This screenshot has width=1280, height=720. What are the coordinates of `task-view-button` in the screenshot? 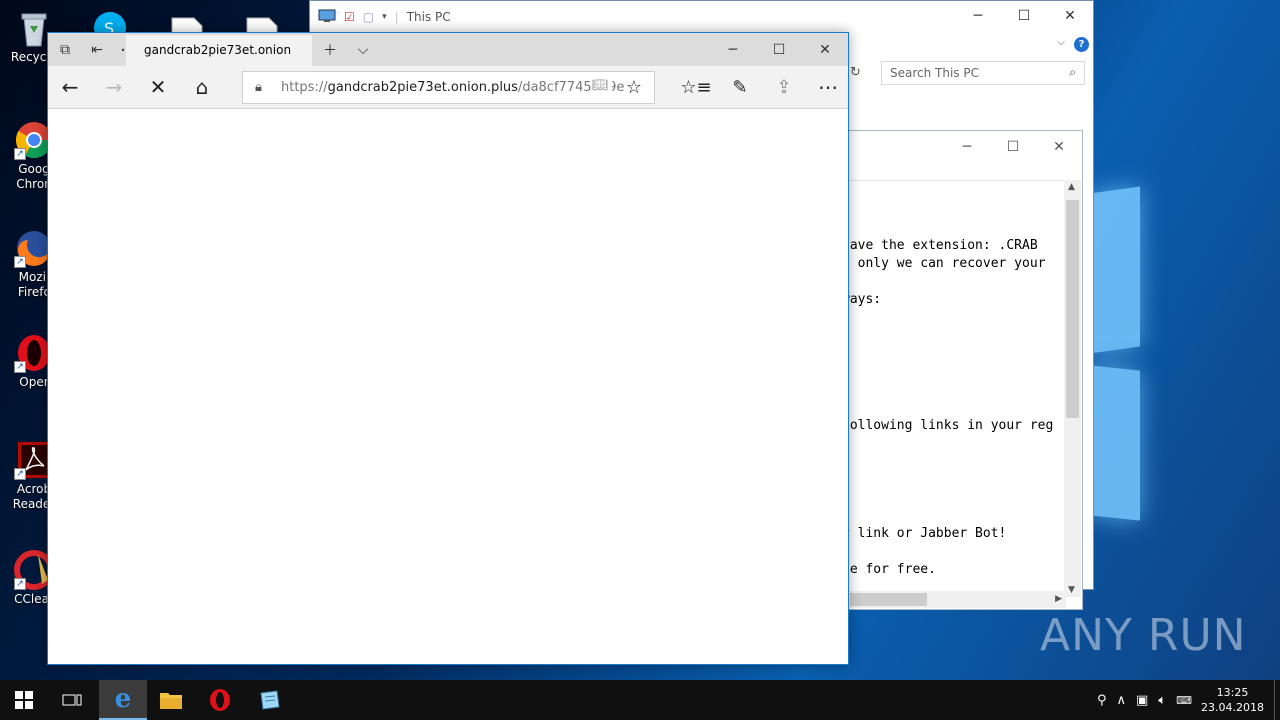 It's located at (72, 700).